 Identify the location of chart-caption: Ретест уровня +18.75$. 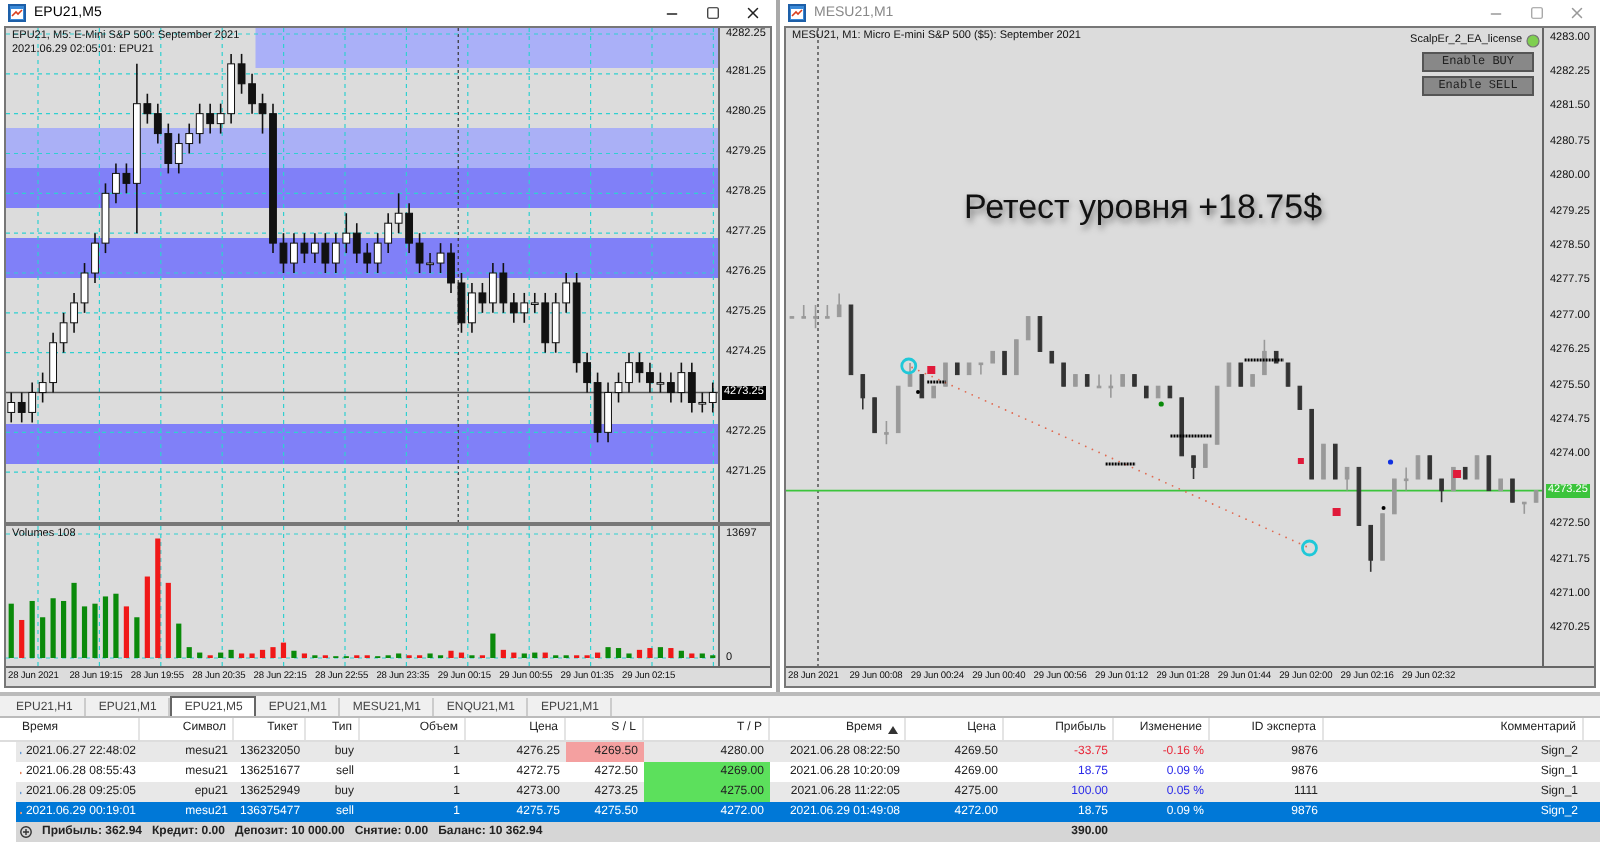
(1143, 208).